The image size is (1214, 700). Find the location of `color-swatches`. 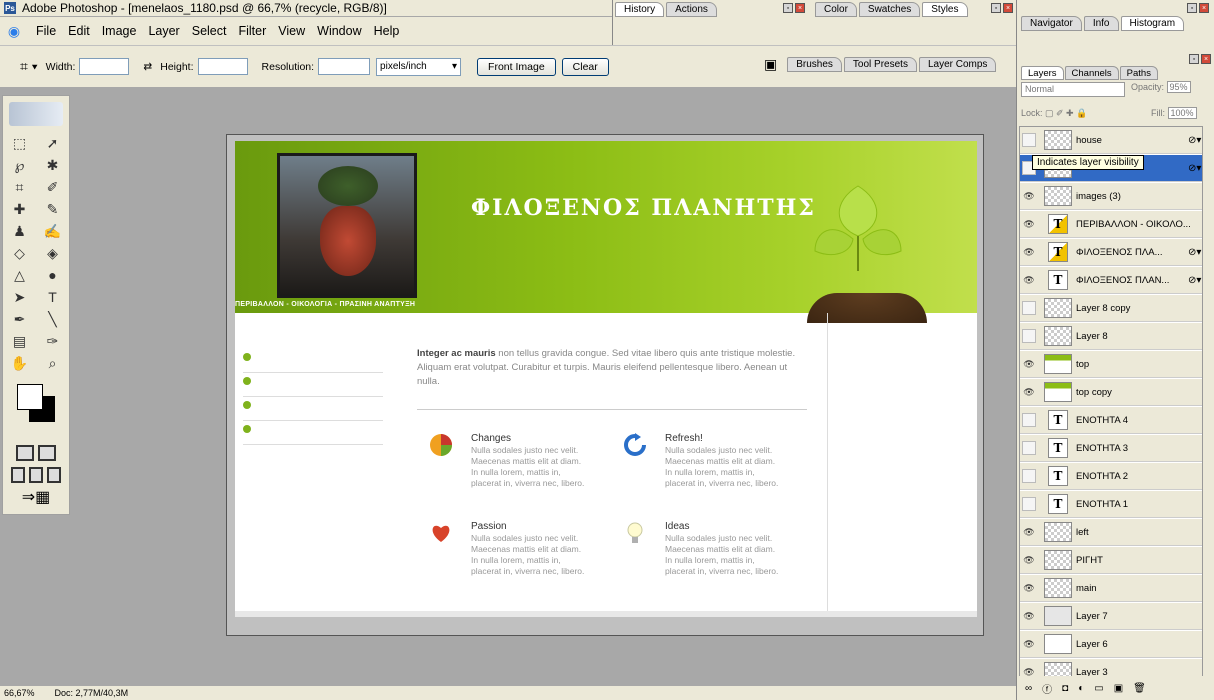

color-swatches is located at coordinates (36, 408).